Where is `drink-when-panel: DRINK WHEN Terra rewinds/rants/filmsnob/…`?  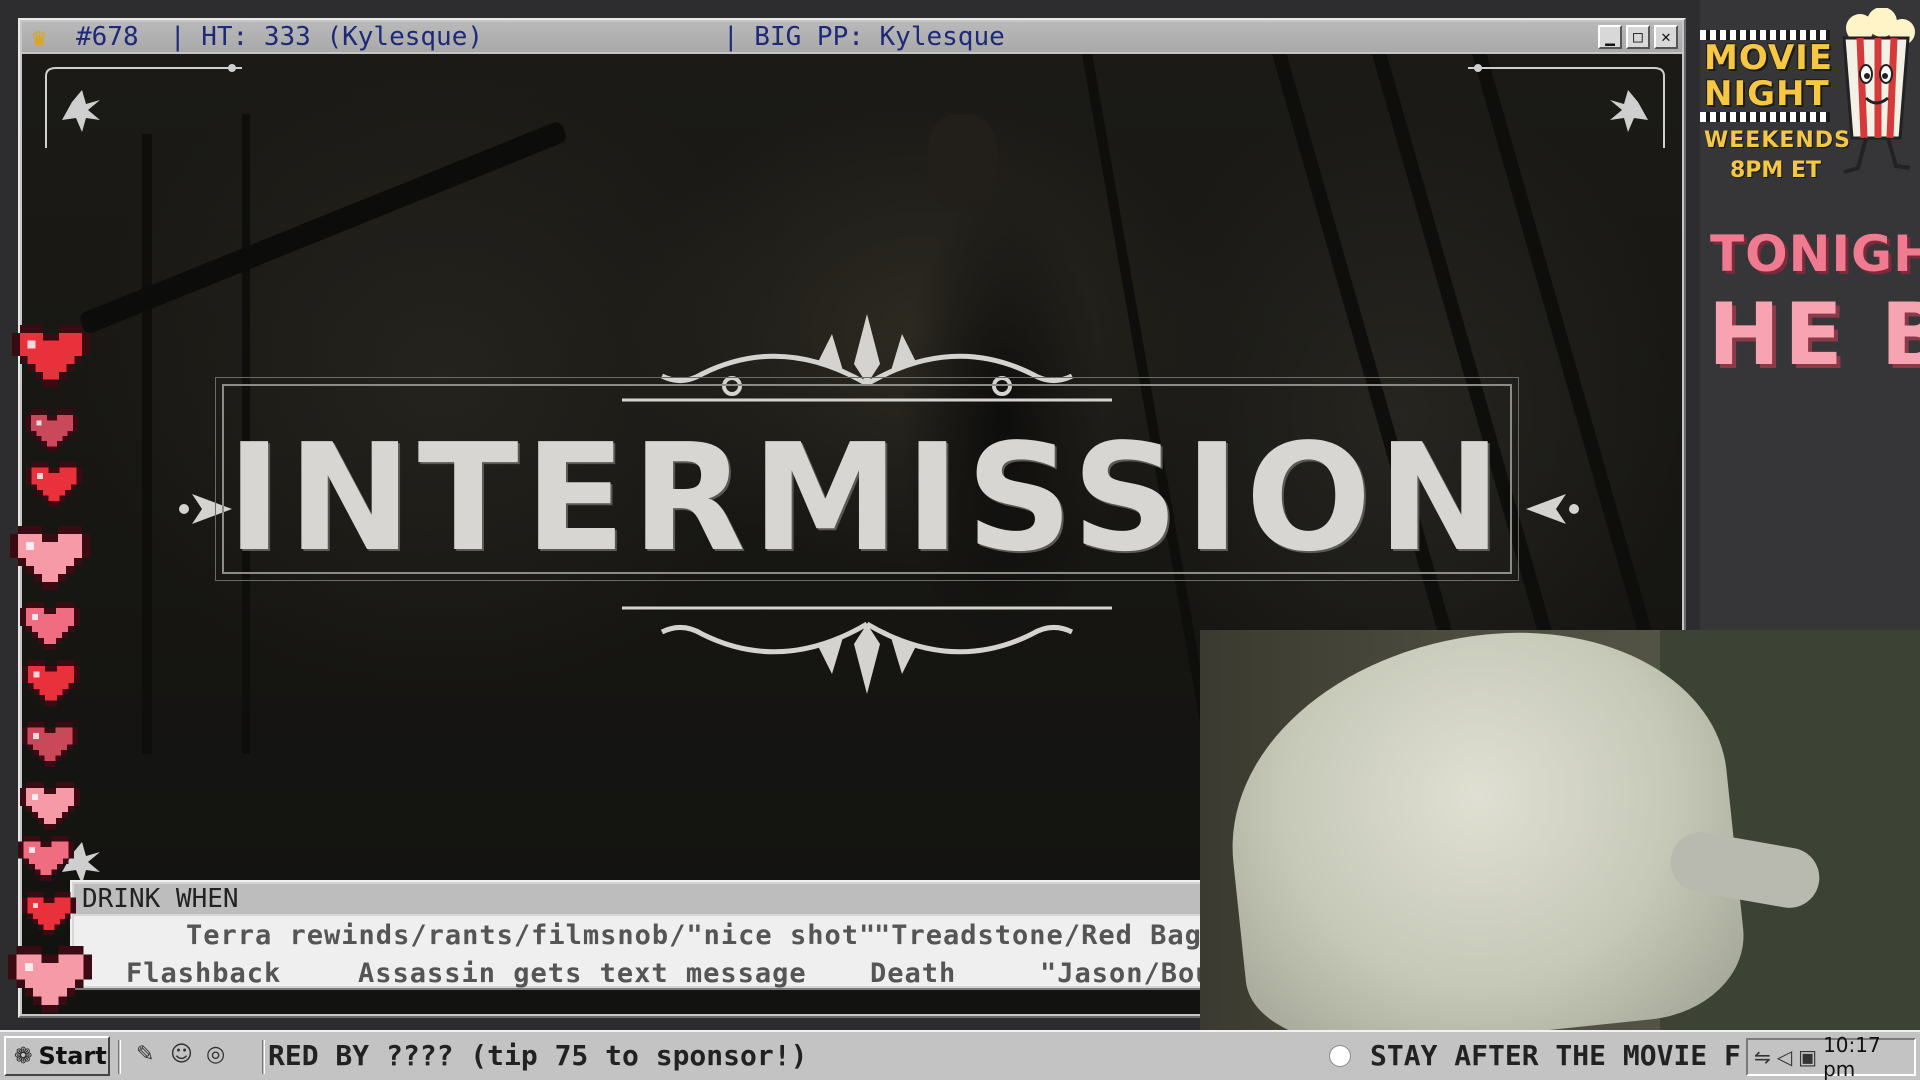
drink-when-panel: DRINK WHEN Terra rewinds/rants/filmsnob/… is located at coordinates (690, 935).